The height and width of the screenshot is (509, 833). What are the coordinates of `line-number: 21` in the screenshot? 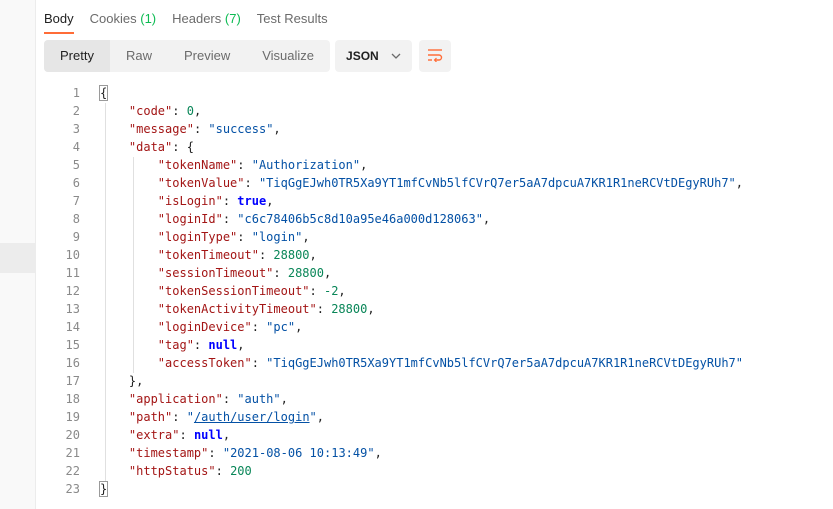 It's located at (72, 453).